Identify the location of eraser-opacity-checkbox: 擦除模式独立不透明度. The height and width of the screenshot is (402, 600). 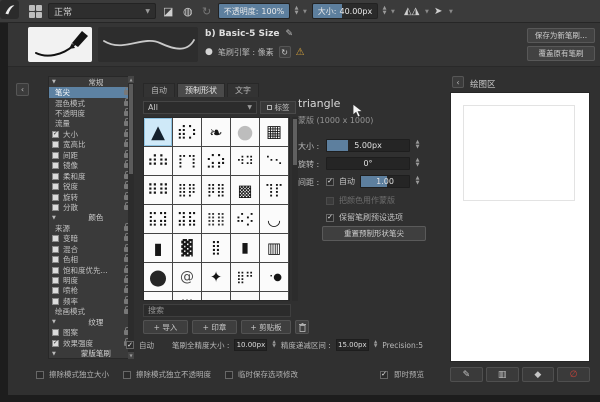
(167, 374).